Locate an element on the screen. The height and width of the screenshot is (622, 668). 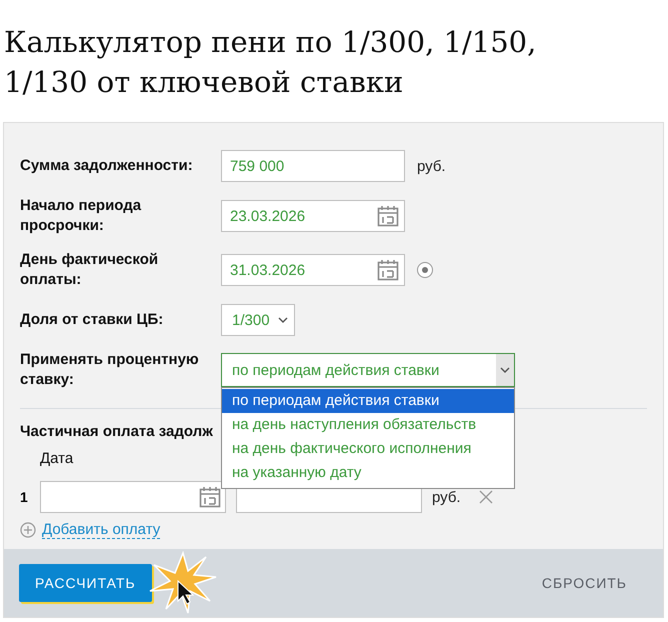
amount-field: 759 000 is located at coordinates (313, 166).